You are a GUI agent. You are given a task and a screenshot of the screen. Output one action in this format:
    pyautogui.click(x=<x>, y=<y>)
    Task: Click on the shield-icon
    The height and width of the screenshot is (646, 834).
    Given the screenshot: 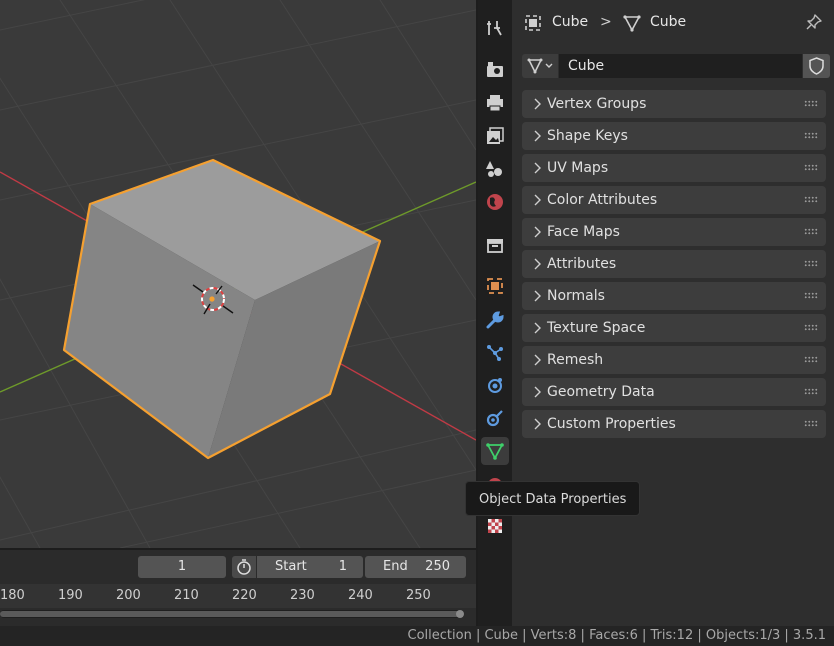 What is the action you would take?
    pyautogui.click(x=816, y=66)
    